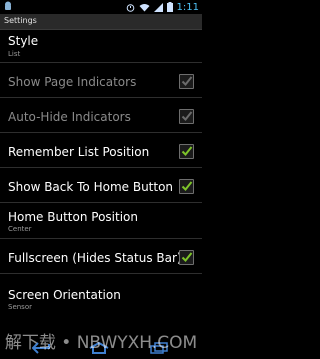 The height and width of the screenshot is (359, 320). I want to click on setting-fullscreen: Fullscreen (Hides Status Bar), so click(101, 256).